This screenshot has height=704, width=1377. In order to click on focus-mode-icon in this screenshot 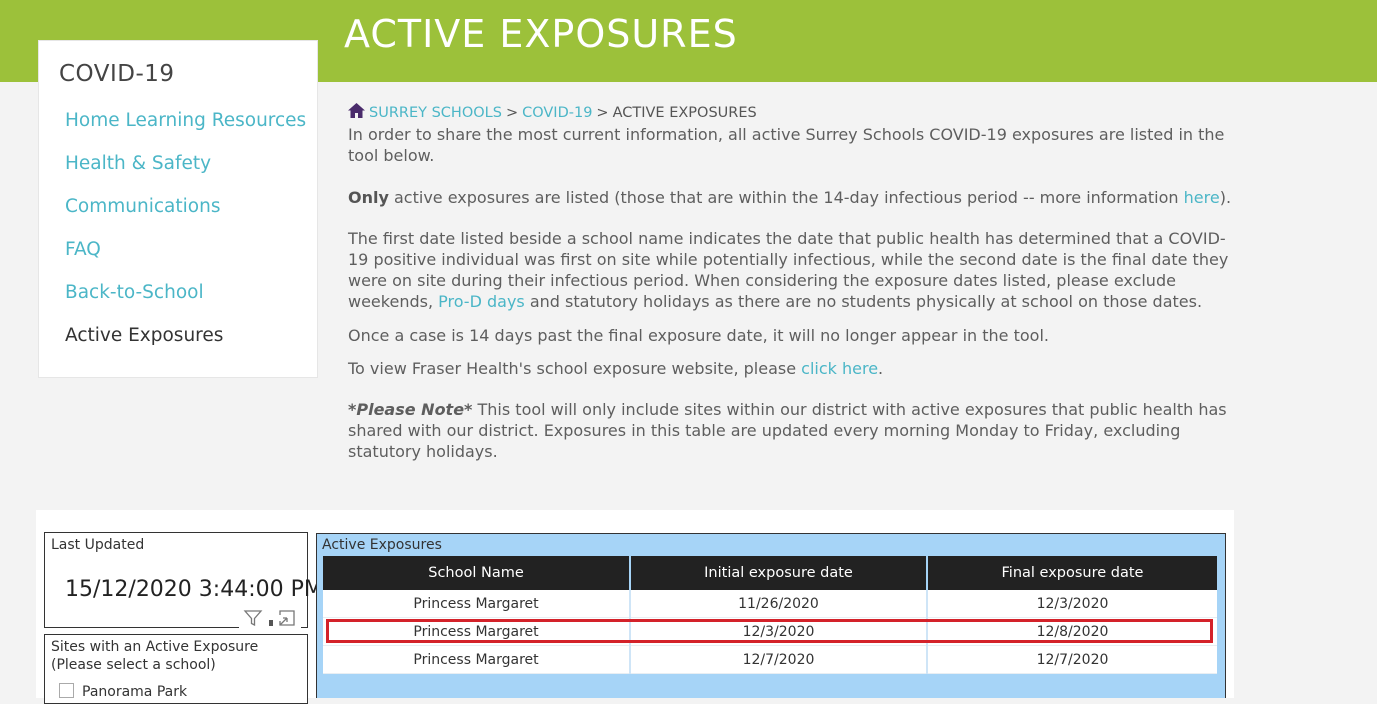, I will do `click(287, 618)`.